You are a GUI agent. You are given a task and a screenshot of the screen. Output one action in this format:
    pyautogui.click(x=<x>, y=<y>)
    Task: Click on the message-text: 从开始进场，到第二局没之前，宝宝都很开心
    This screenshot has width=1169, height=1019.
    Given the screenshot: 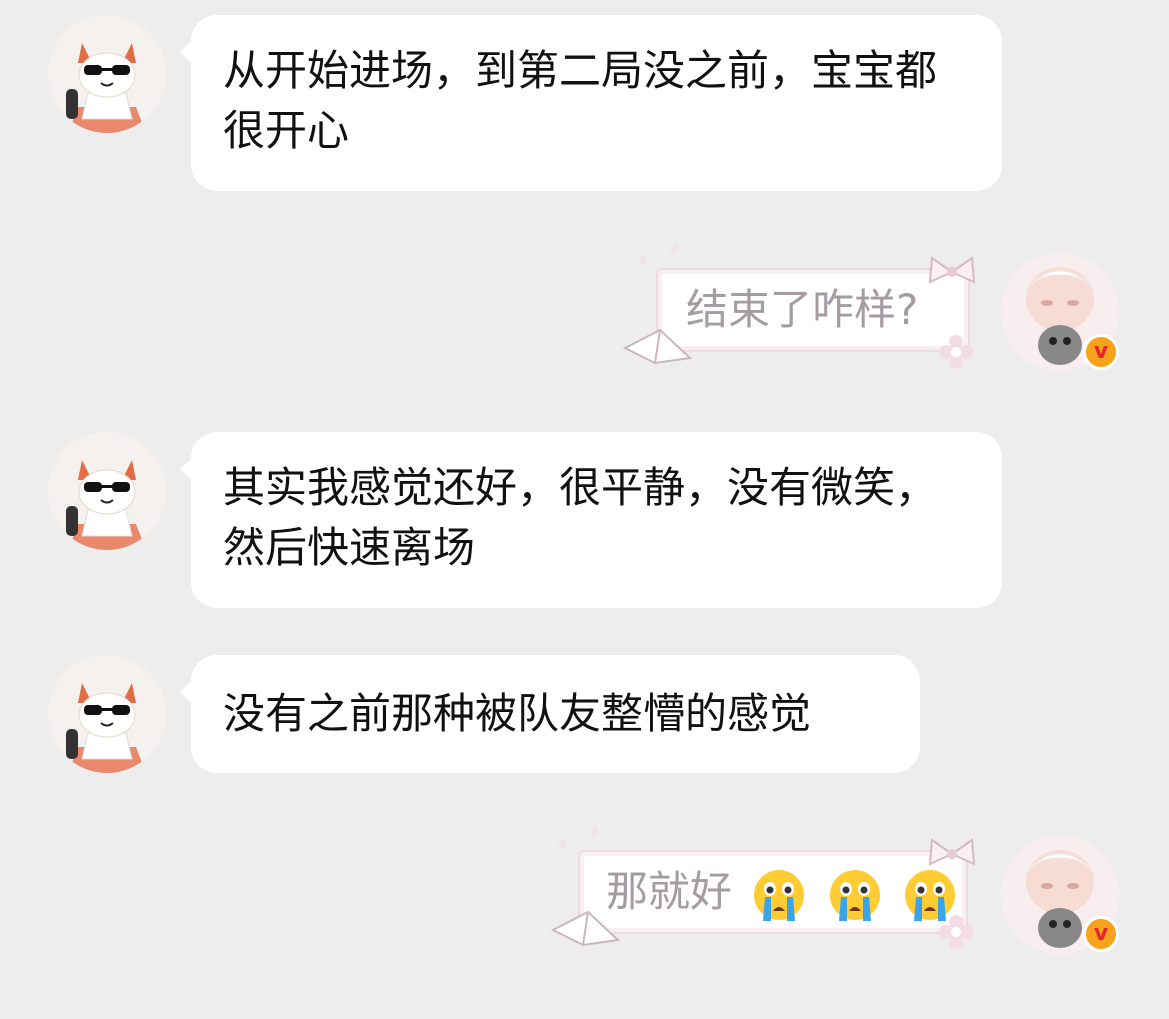 What is the action you would take?
    pyautogui.click(x=580, y=100)
    